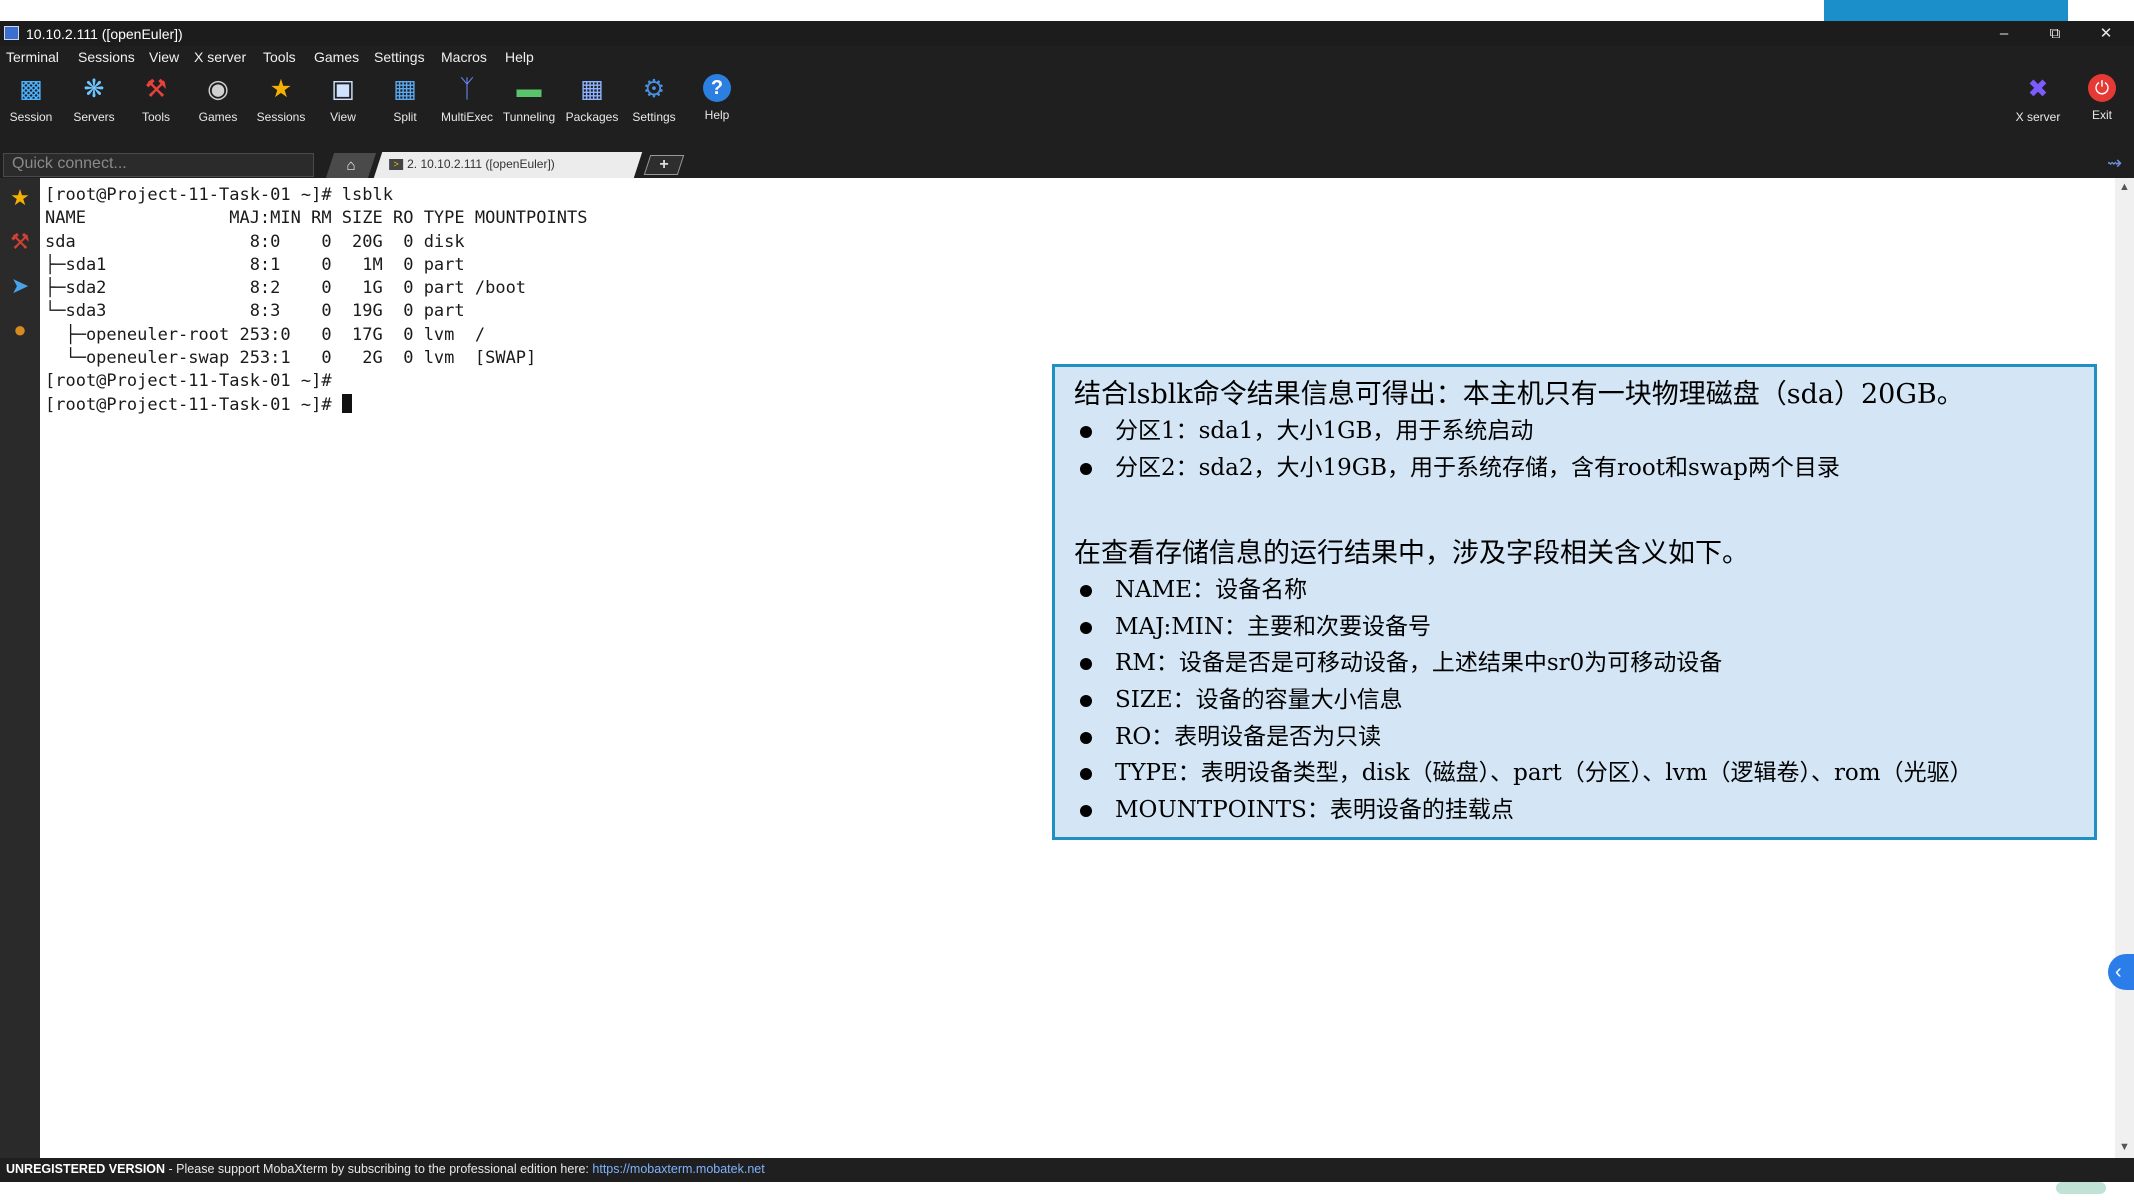 The height and width of the screenshot is (1200, 2134). What do you see at coordinates (1584, 663) in the screenshot?
I see `field-item: RM：设备是否是可移动设备，上述结果中sr0为可移动设备` at bounding box center [1584, 663].